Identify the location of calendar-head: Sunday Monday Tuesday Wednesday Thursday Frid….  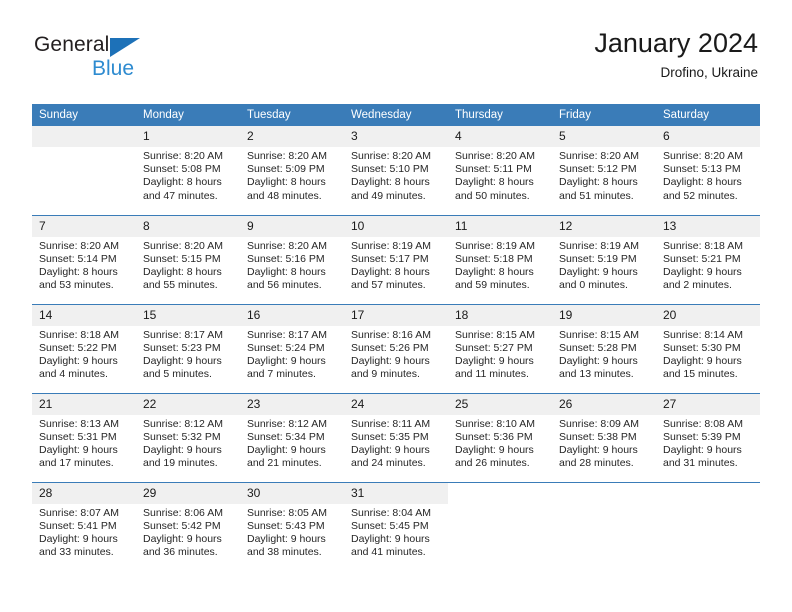
(396, 115).